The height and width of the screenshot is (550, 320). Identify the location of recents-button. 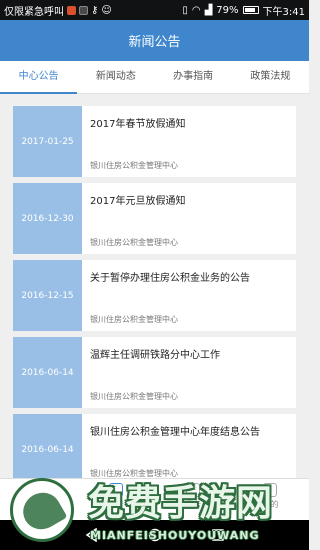
(218, 535).